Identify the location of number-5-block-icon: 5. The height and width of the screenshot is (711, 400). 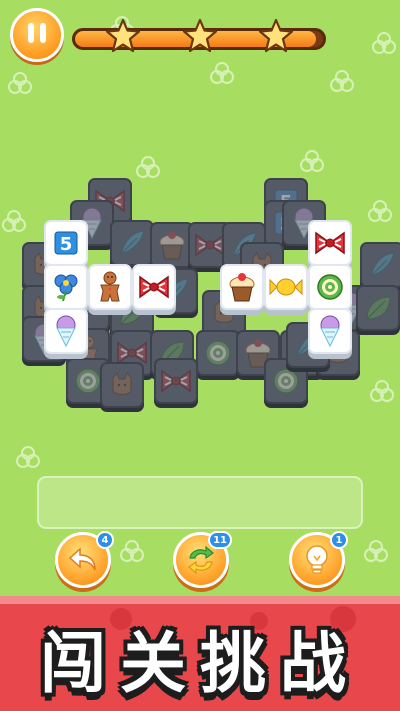
(66, 243).